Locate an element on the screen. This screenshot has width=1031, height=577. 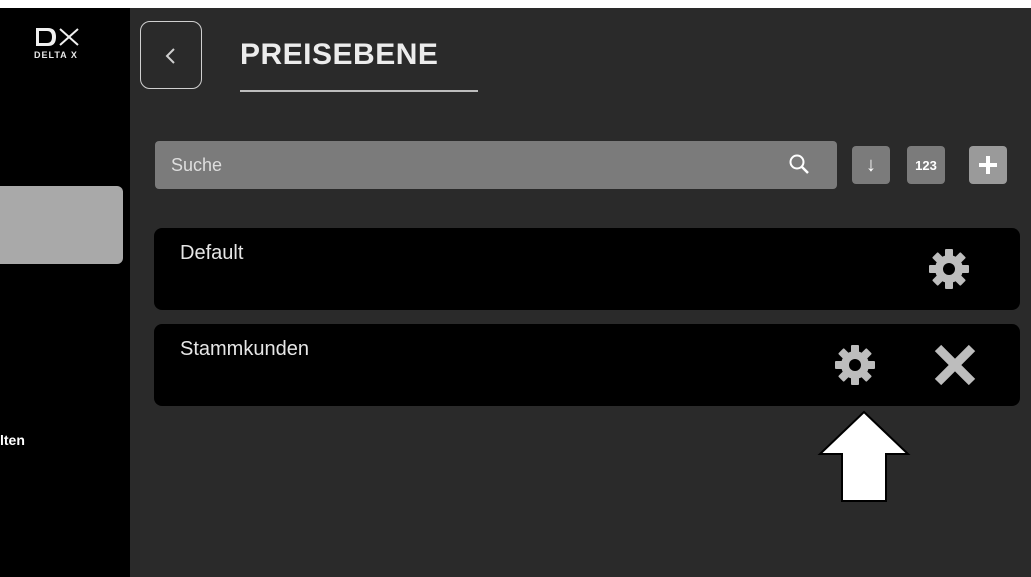
dx-logo-icon is located at coordinates (57, 37).